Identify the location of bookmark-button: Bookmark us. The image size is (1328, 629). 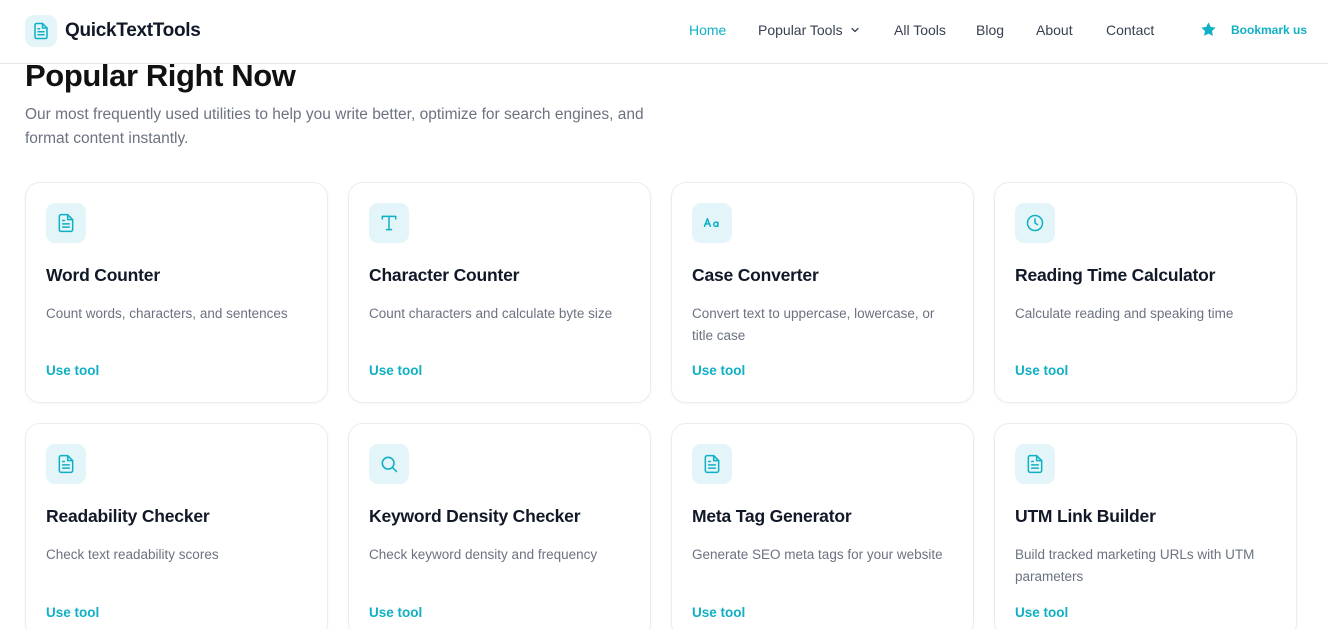
(1253, 29).